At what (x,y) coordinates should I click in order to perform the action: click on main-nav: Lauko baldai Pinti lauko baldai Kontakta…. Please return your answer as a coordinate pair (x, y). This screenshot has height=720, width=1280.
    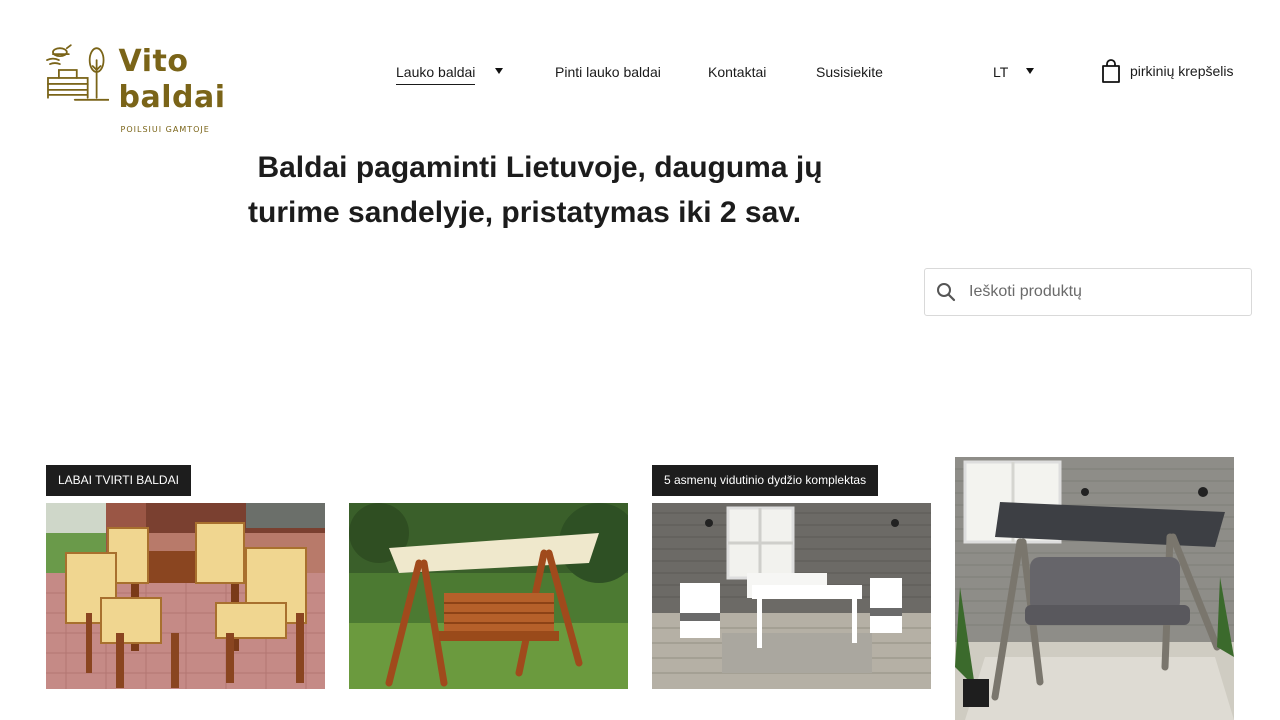
    Looking at the image, I should click on (640, 74).